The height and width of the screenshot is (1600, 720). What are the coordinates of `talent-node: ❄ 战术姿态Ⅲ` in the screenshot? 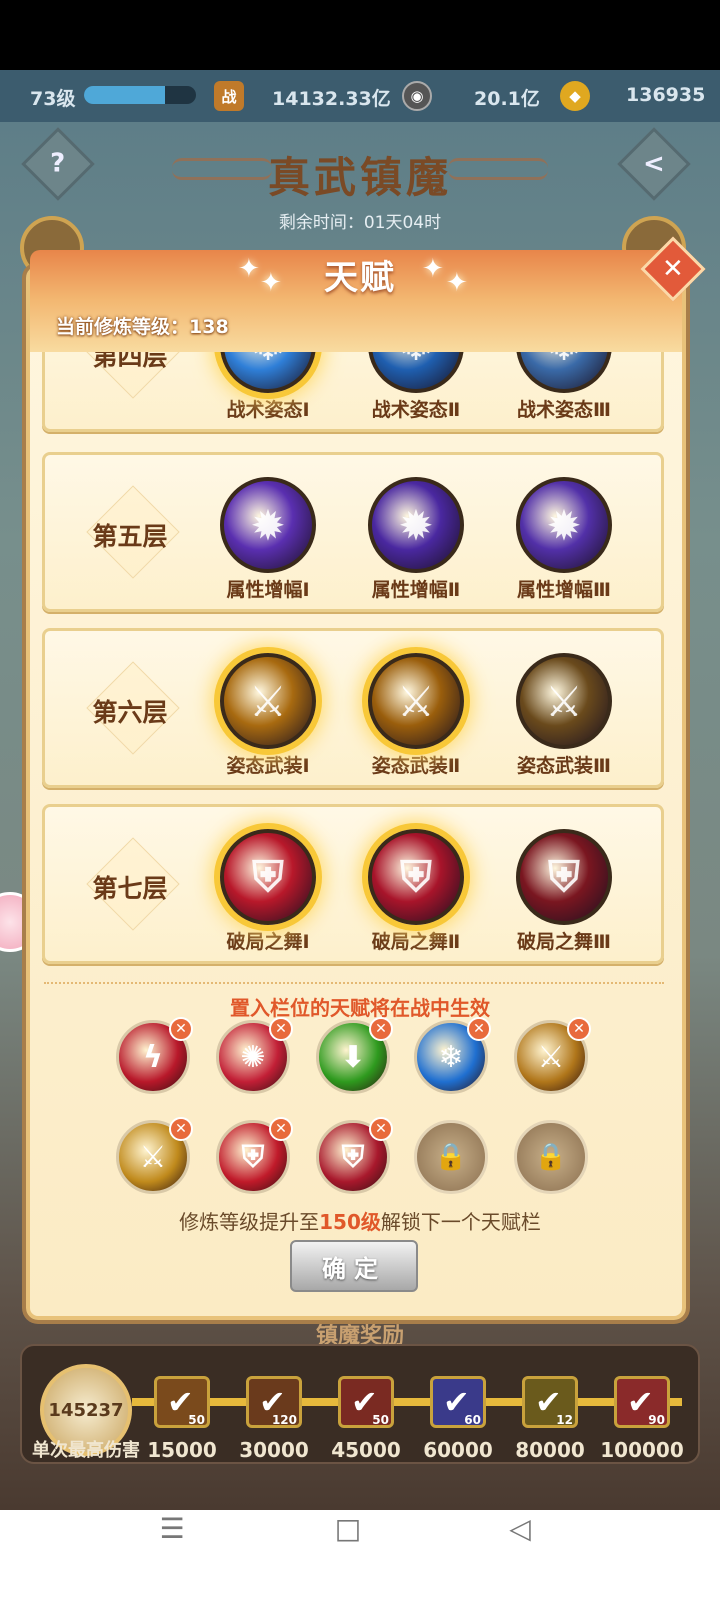 It's located at (564, 387).